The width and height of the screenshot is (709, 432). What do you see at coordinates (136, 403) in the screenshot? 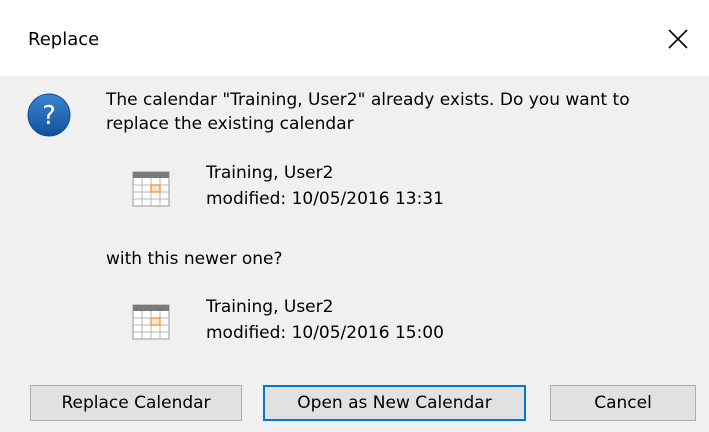
I see `replace-calendar-button: Replace Calendar` at bounding box center [136, 403].